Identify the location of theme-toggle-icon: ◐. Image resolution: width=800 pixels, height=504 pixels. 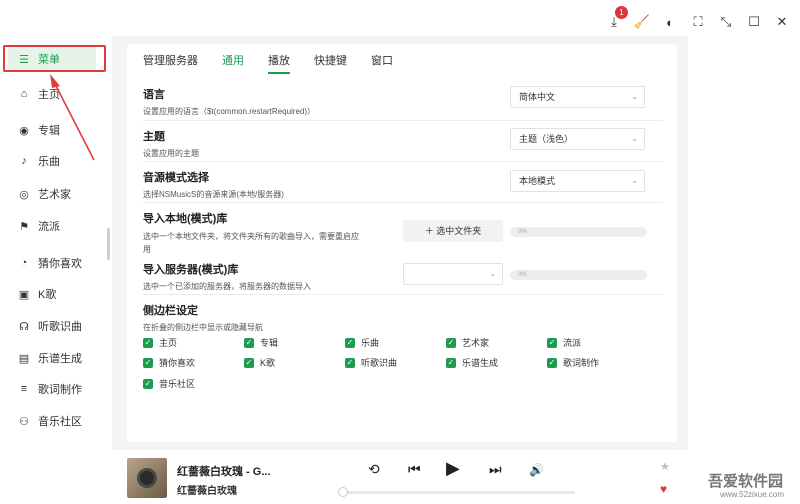
(670, 22).